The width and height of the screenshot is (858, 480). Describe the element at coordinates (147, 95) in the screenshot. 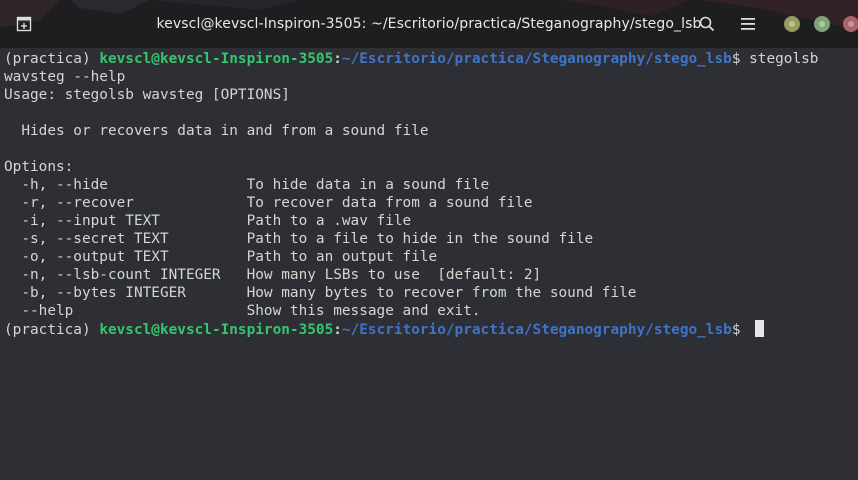

I see `usage-line: Usage: stegolsb wavsteg [OPTIONS]` at that location.